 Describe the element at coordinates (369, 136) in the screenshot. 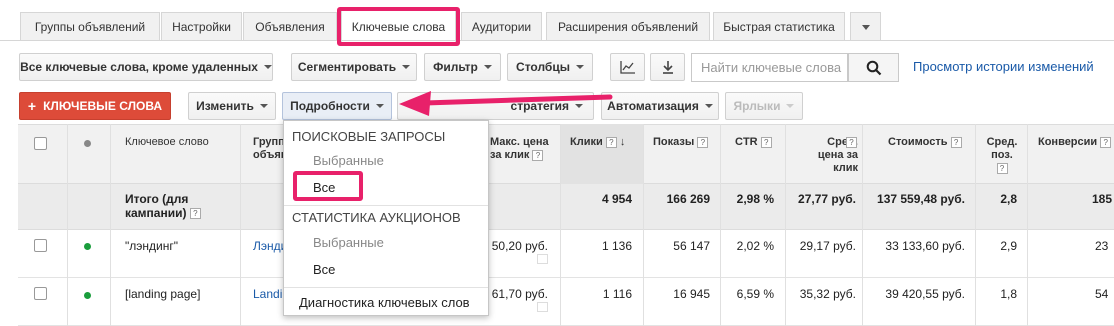

I see `search-terms-heading: ПОИСКОВЫЕ ЗАПРОСЫ` at that location.